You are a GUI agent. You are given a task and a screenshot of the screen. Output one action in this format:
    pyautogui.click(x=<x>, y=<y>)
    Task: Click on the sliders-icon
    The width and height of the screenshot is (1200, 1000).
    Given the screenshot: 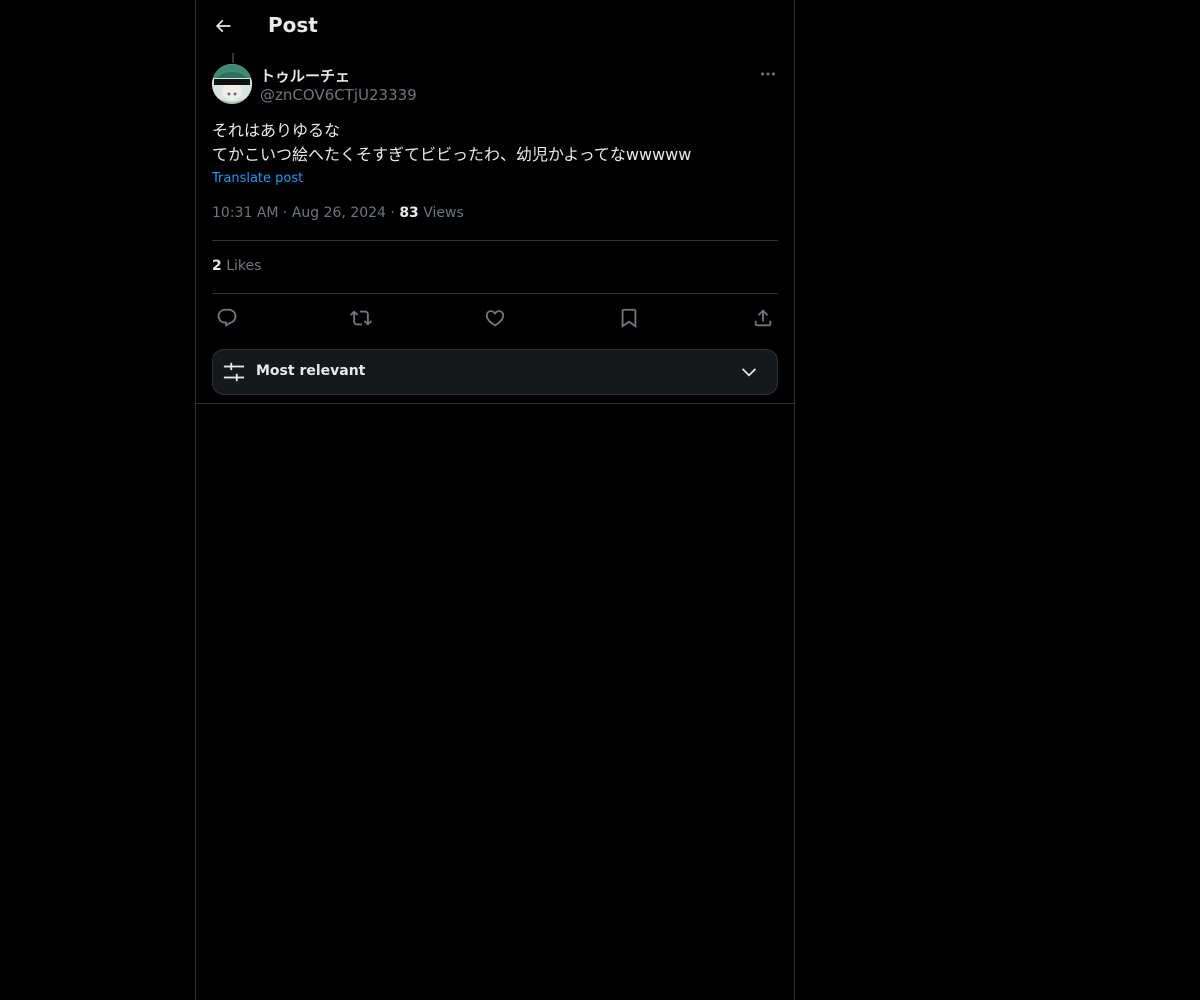 What is the action you would take?
    pyautogui.click(x=234, y=372)
    